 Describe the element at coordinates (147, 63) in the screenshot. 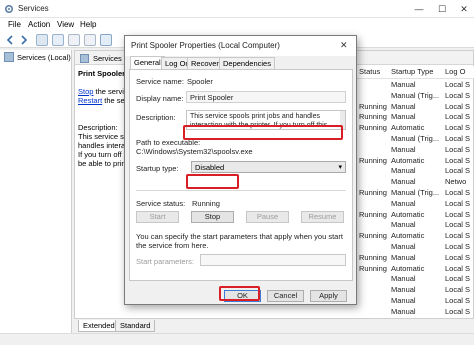

I see `tab-general: General` at that location.